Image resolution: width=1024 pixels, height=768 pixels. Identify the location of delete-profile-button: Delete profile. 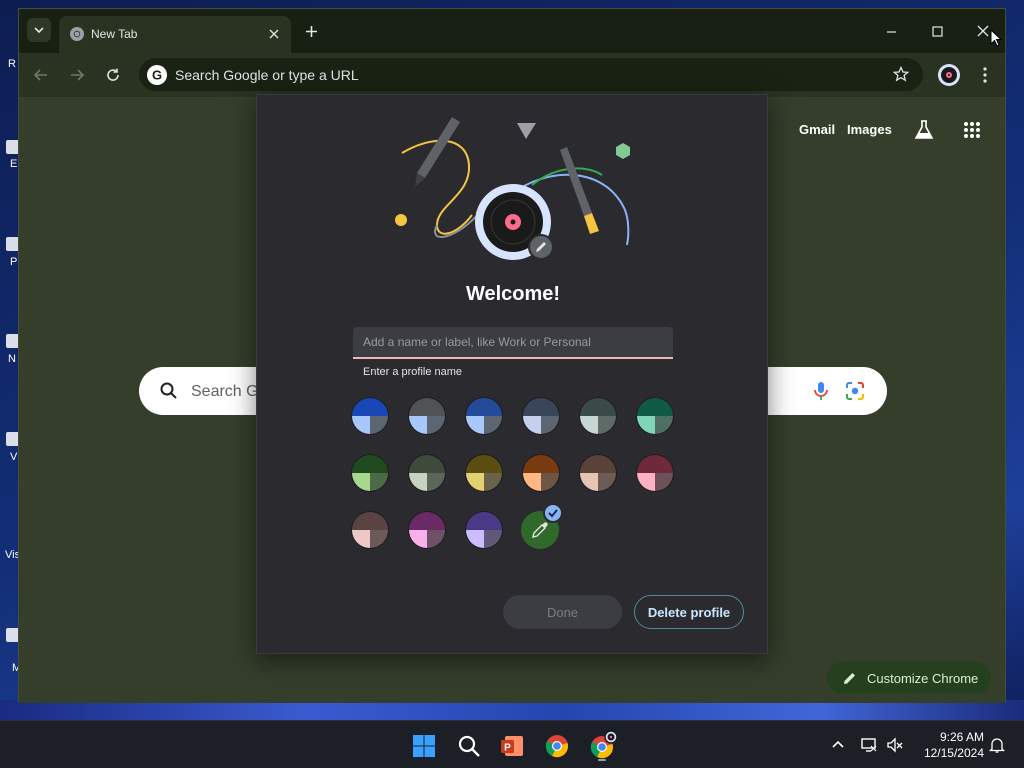
(689, 612).